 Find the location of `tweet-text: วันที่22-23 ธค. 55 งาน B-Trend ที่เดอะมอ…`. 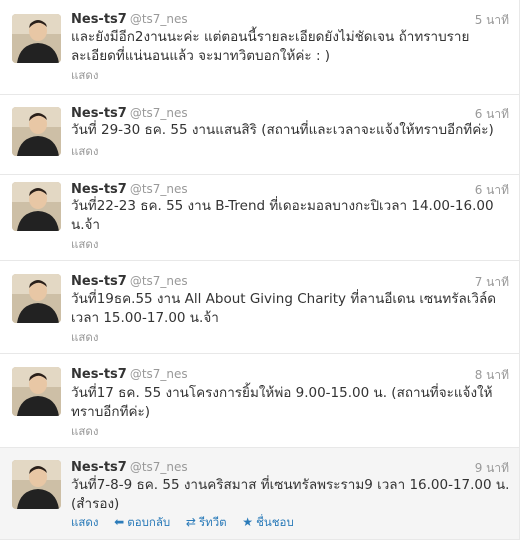

tweet-text: วันที่22-23 ธค. 55 งาน B-Trend ที่เดอะมอ… is located at coordinates (282, 215).